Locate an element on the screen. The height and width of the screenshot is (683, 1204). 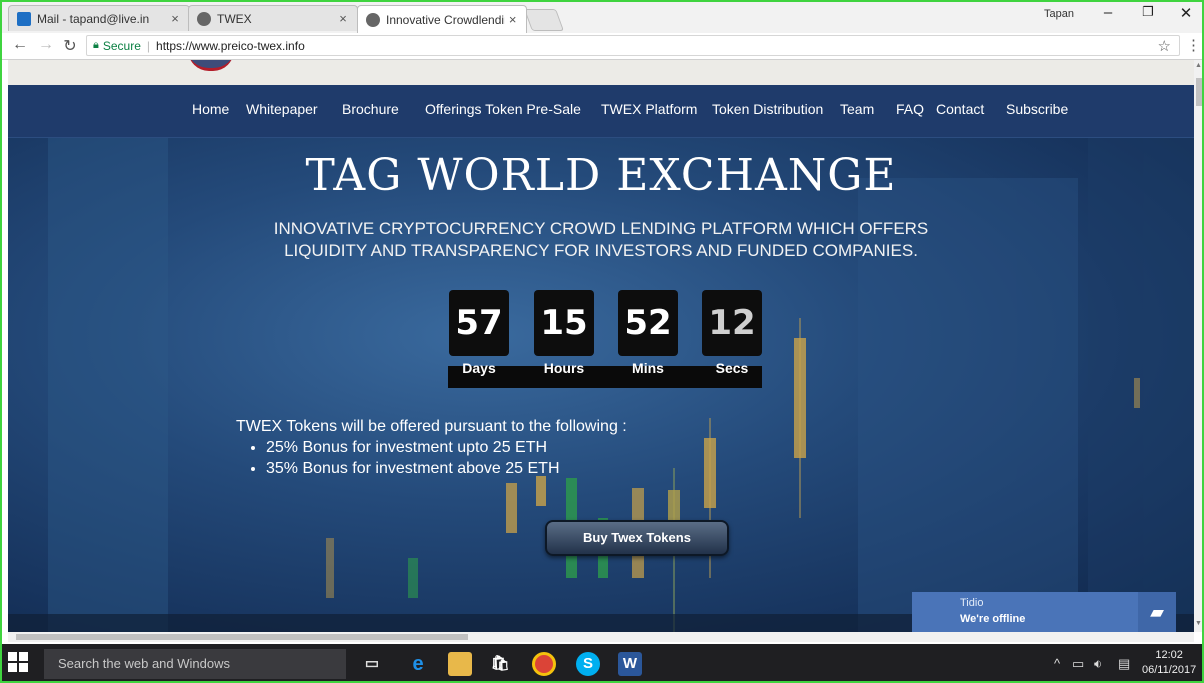
close-window-icon: ✕ is located at coordinates (1186, 13).